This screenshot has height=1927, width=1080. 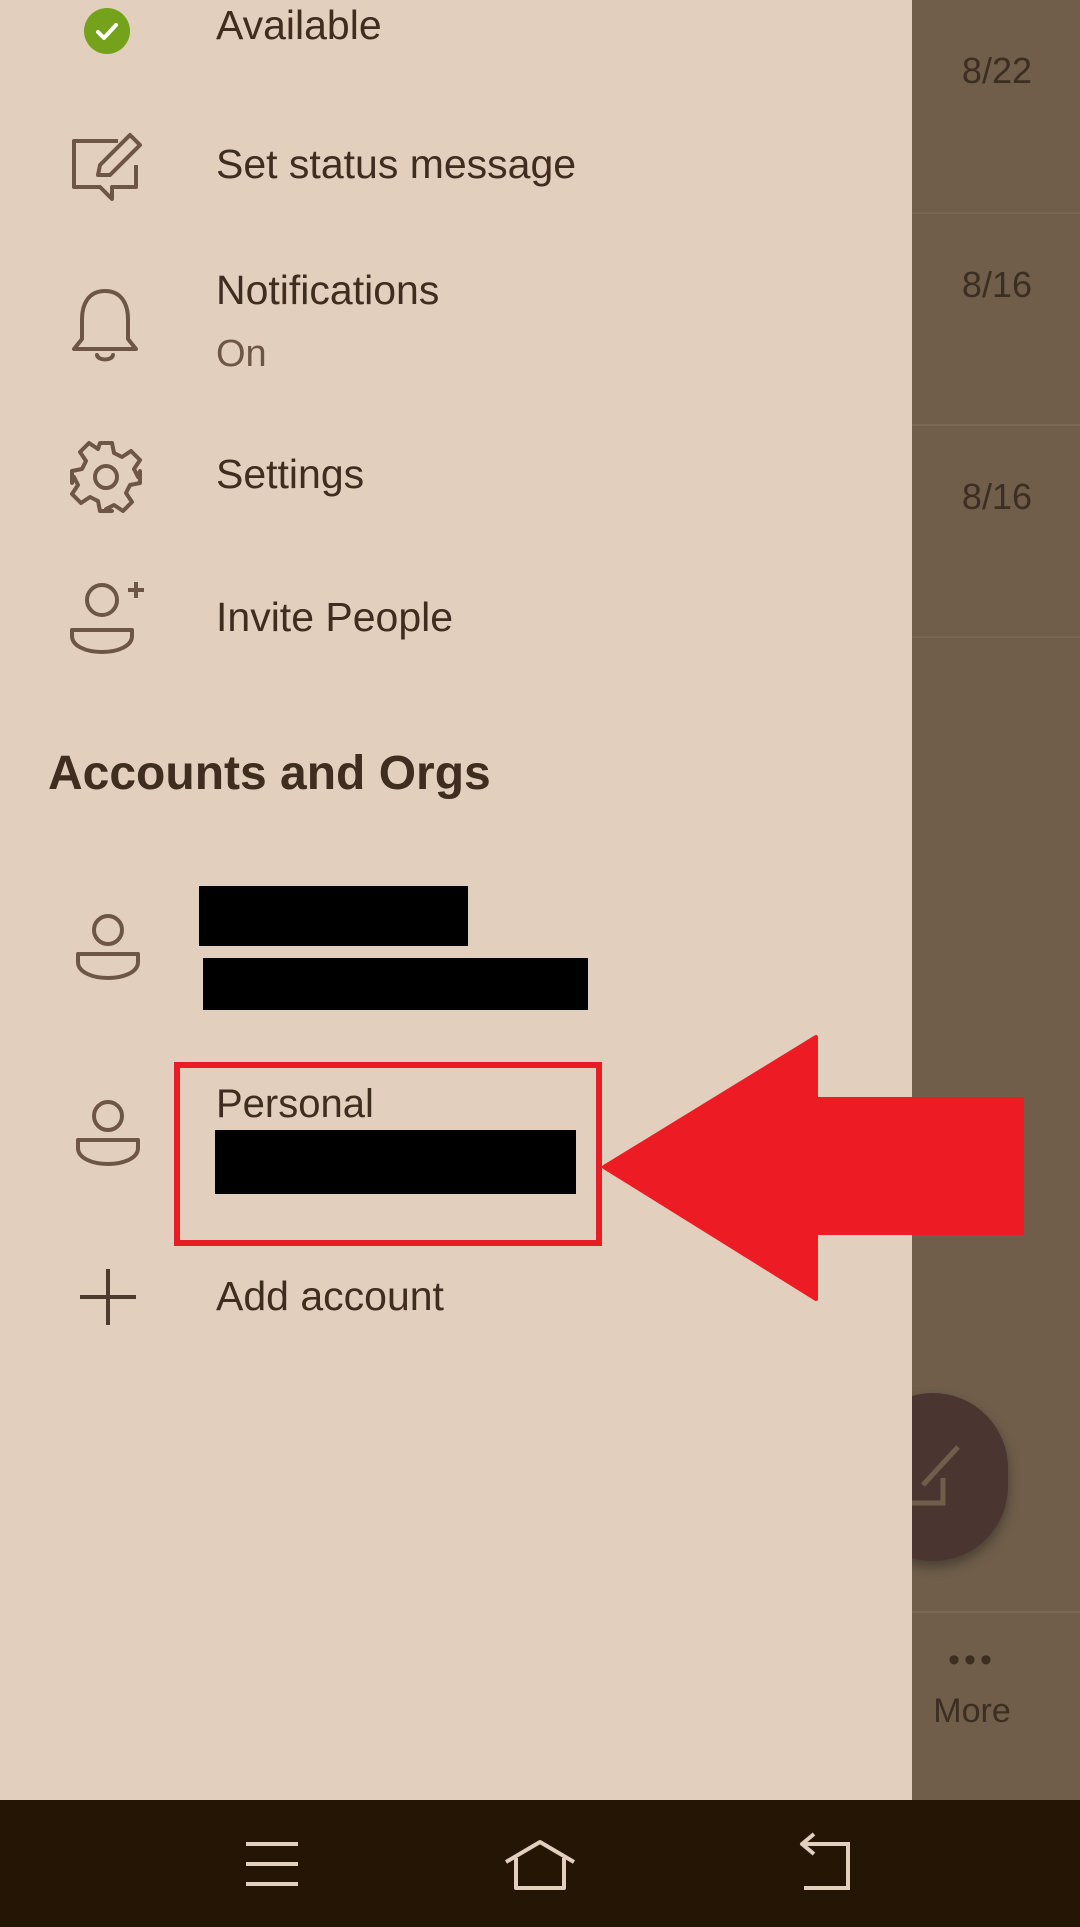 What do you see at coordinates (330, 1296) in the screenshot?
I see `add-account-label: Add account` at bounding box center [330, 1296].